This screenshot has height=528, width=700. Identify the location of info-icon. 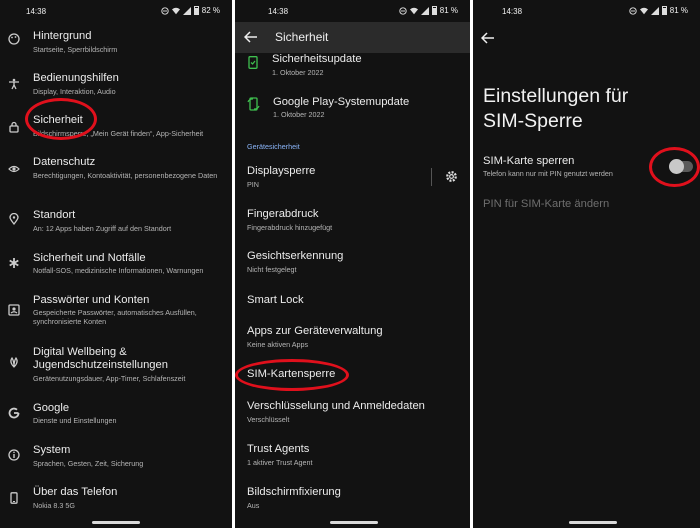
(14, 455).